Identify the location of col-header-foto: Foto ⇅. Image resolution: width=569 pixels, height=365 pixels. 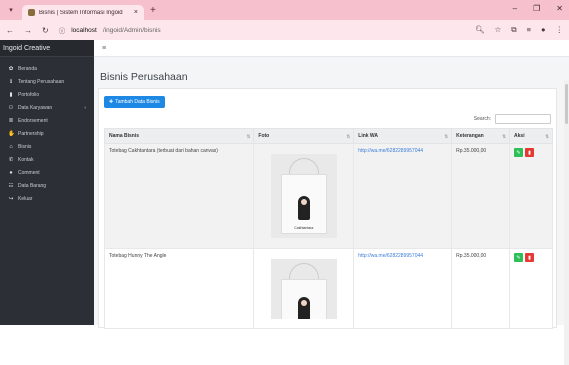
(304, 136).